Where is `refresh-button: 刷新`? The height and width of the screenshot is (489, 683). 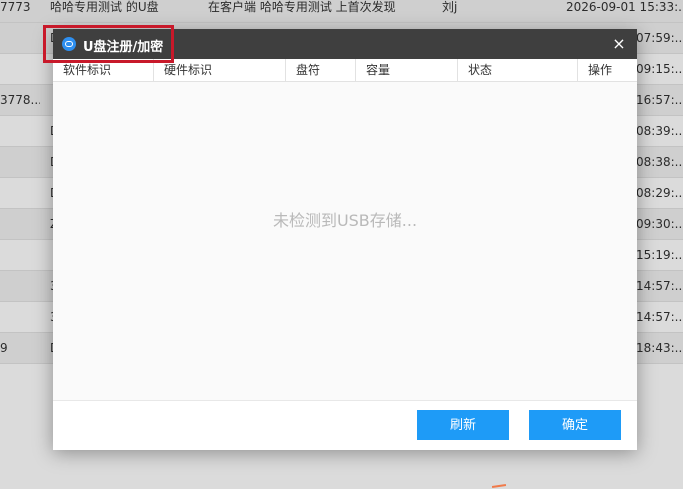
refresh-button: 刷新 is located at coordinates (463, 425).